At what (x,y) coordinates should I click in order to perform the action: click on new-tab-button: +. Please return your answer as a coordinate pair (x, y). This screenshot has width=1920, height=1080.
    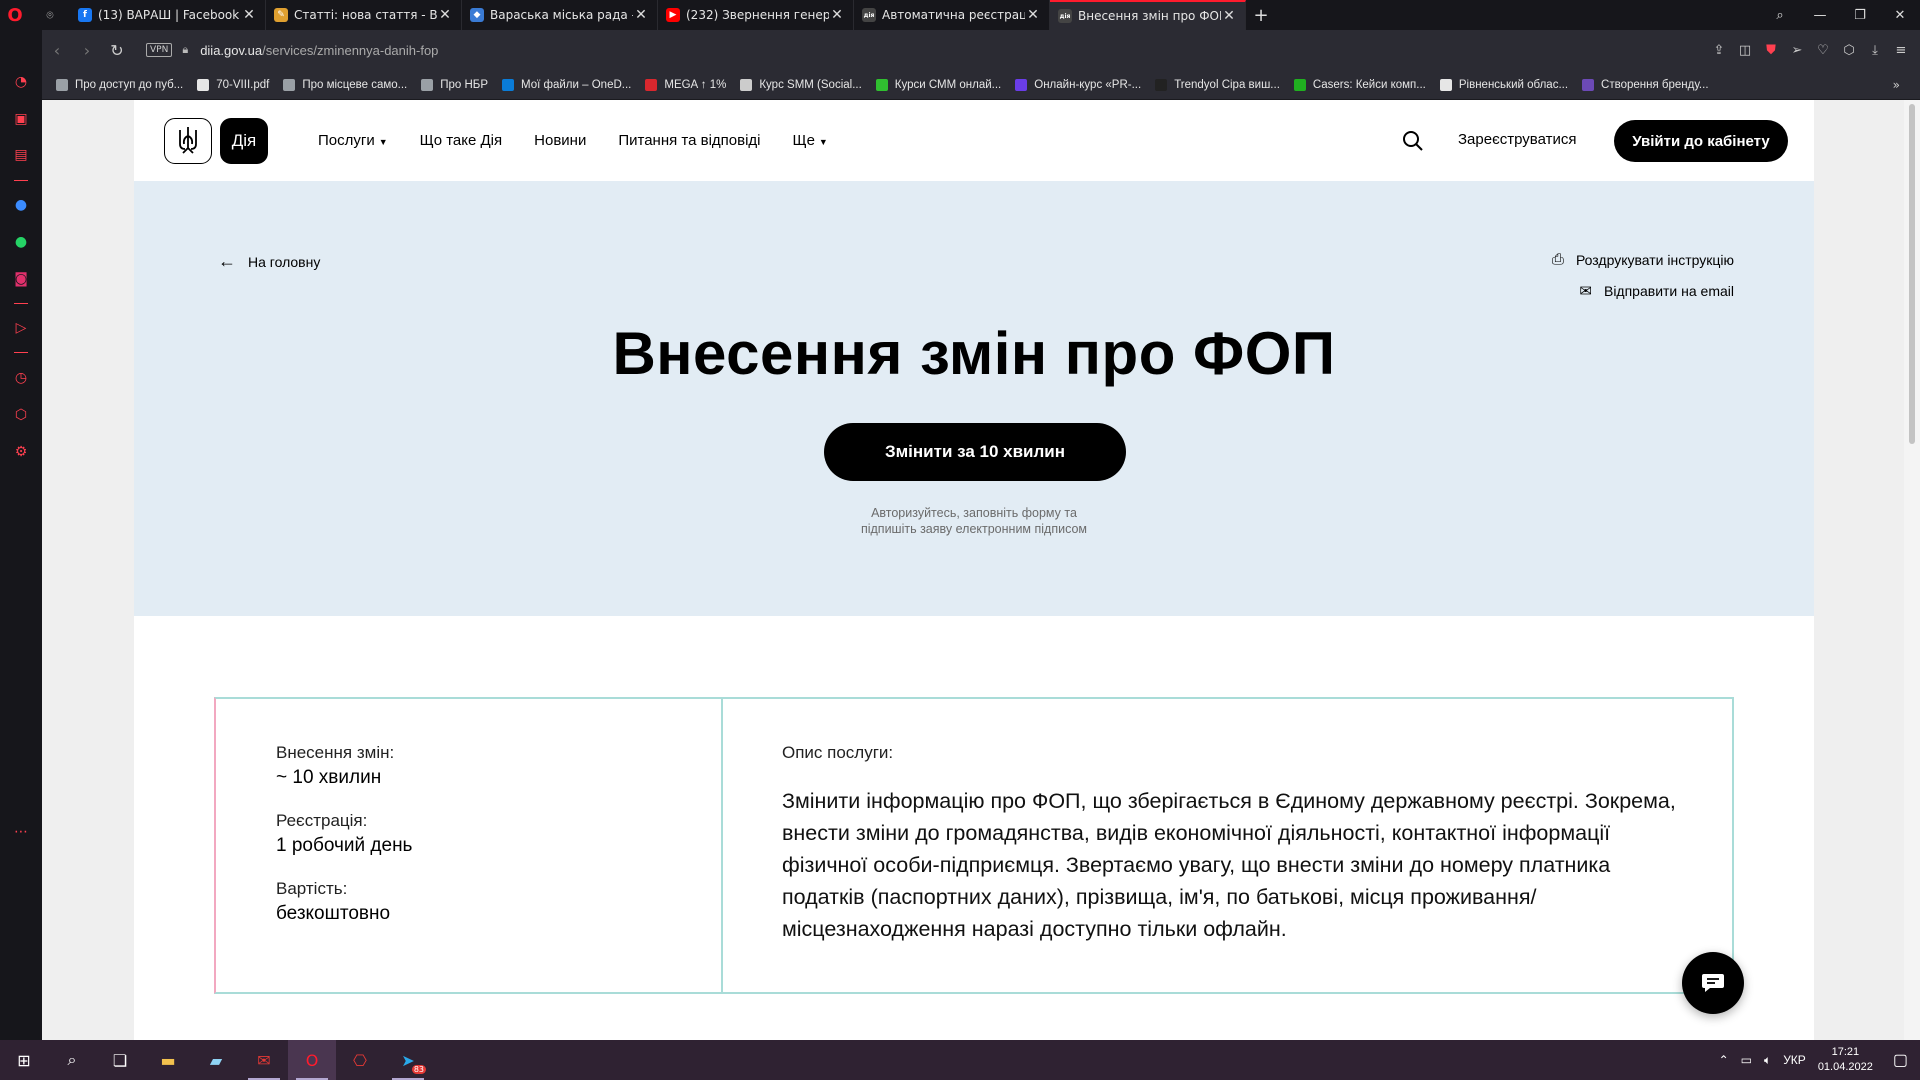
    Looking at the image, I should click on (1261, 15).